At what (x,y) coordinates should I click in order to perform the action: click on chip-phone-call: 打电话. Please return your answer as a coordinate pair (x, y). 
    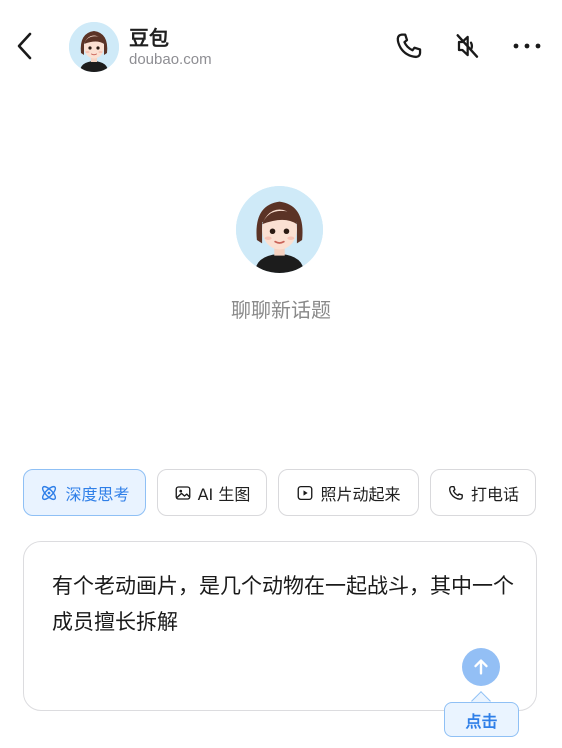
    Looking at the image, I should click on (483, 492).